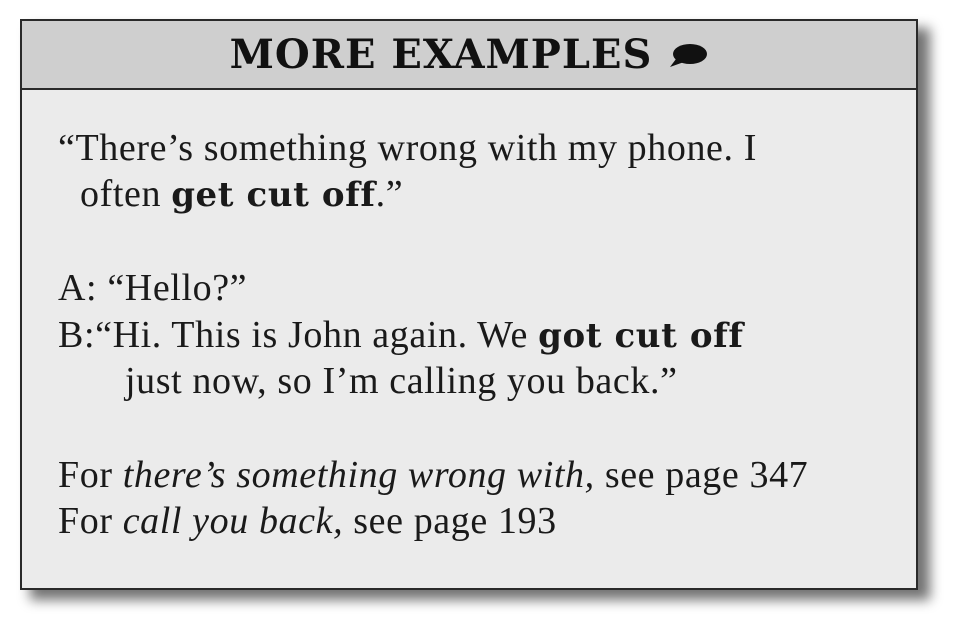  I want to click on reference-1-pre: For, so click(90, 475).